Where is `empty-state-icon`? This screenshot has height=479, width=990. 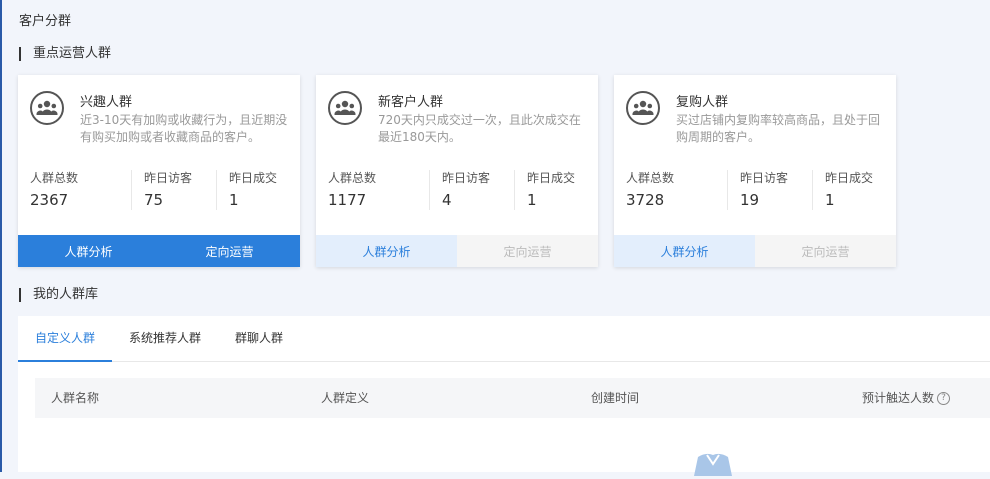
empty-state-icon is located at coordinates (713, 464).